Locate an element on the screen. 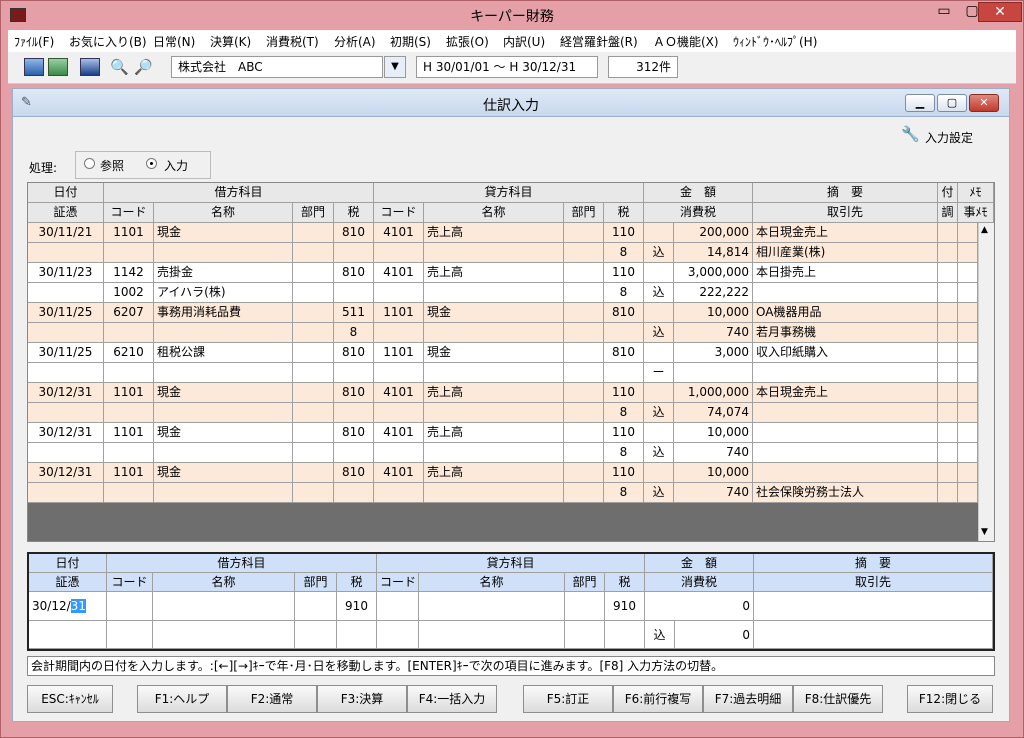 The height and width of the screenshot is (738, 1024). cell-desc: 相川産業(株) is located at coordinates (845, 253).